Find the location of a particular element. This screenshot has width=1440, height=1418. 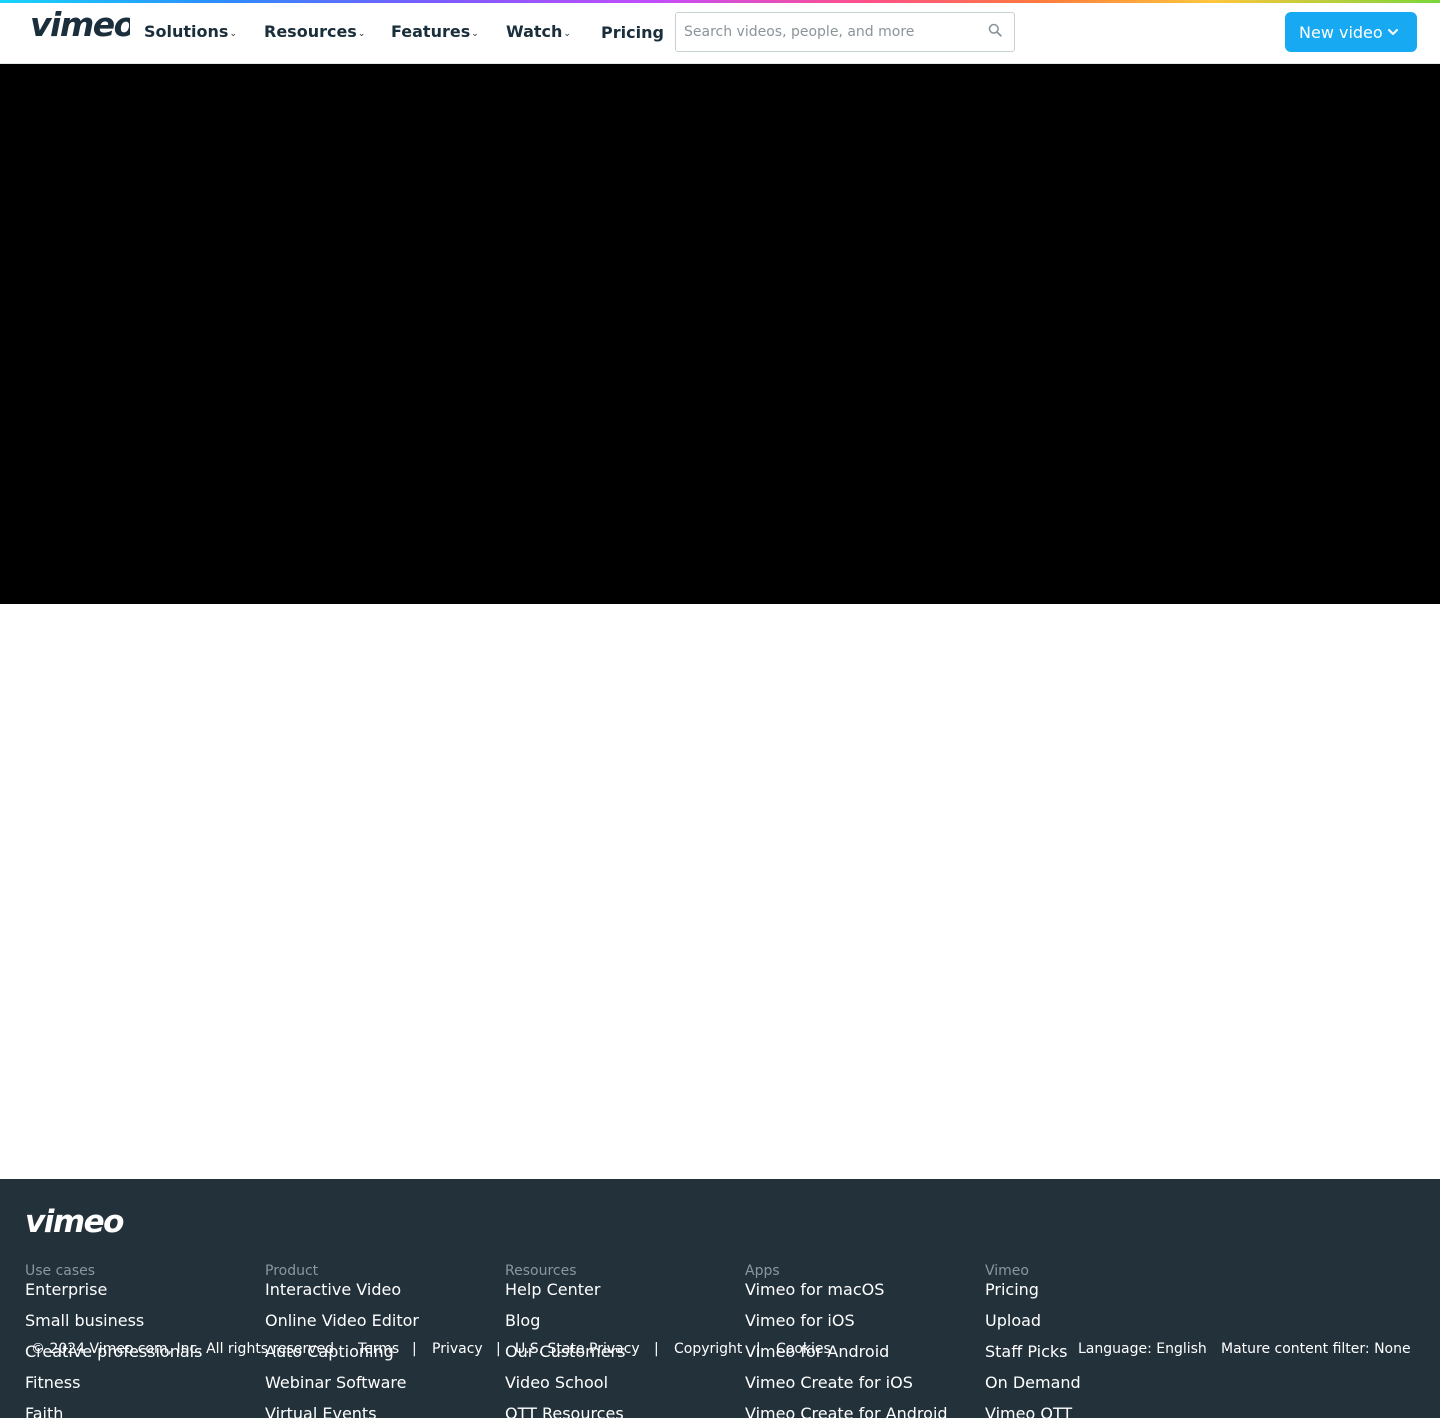

new-video-label: New video is located at coordinates (1341, 32).